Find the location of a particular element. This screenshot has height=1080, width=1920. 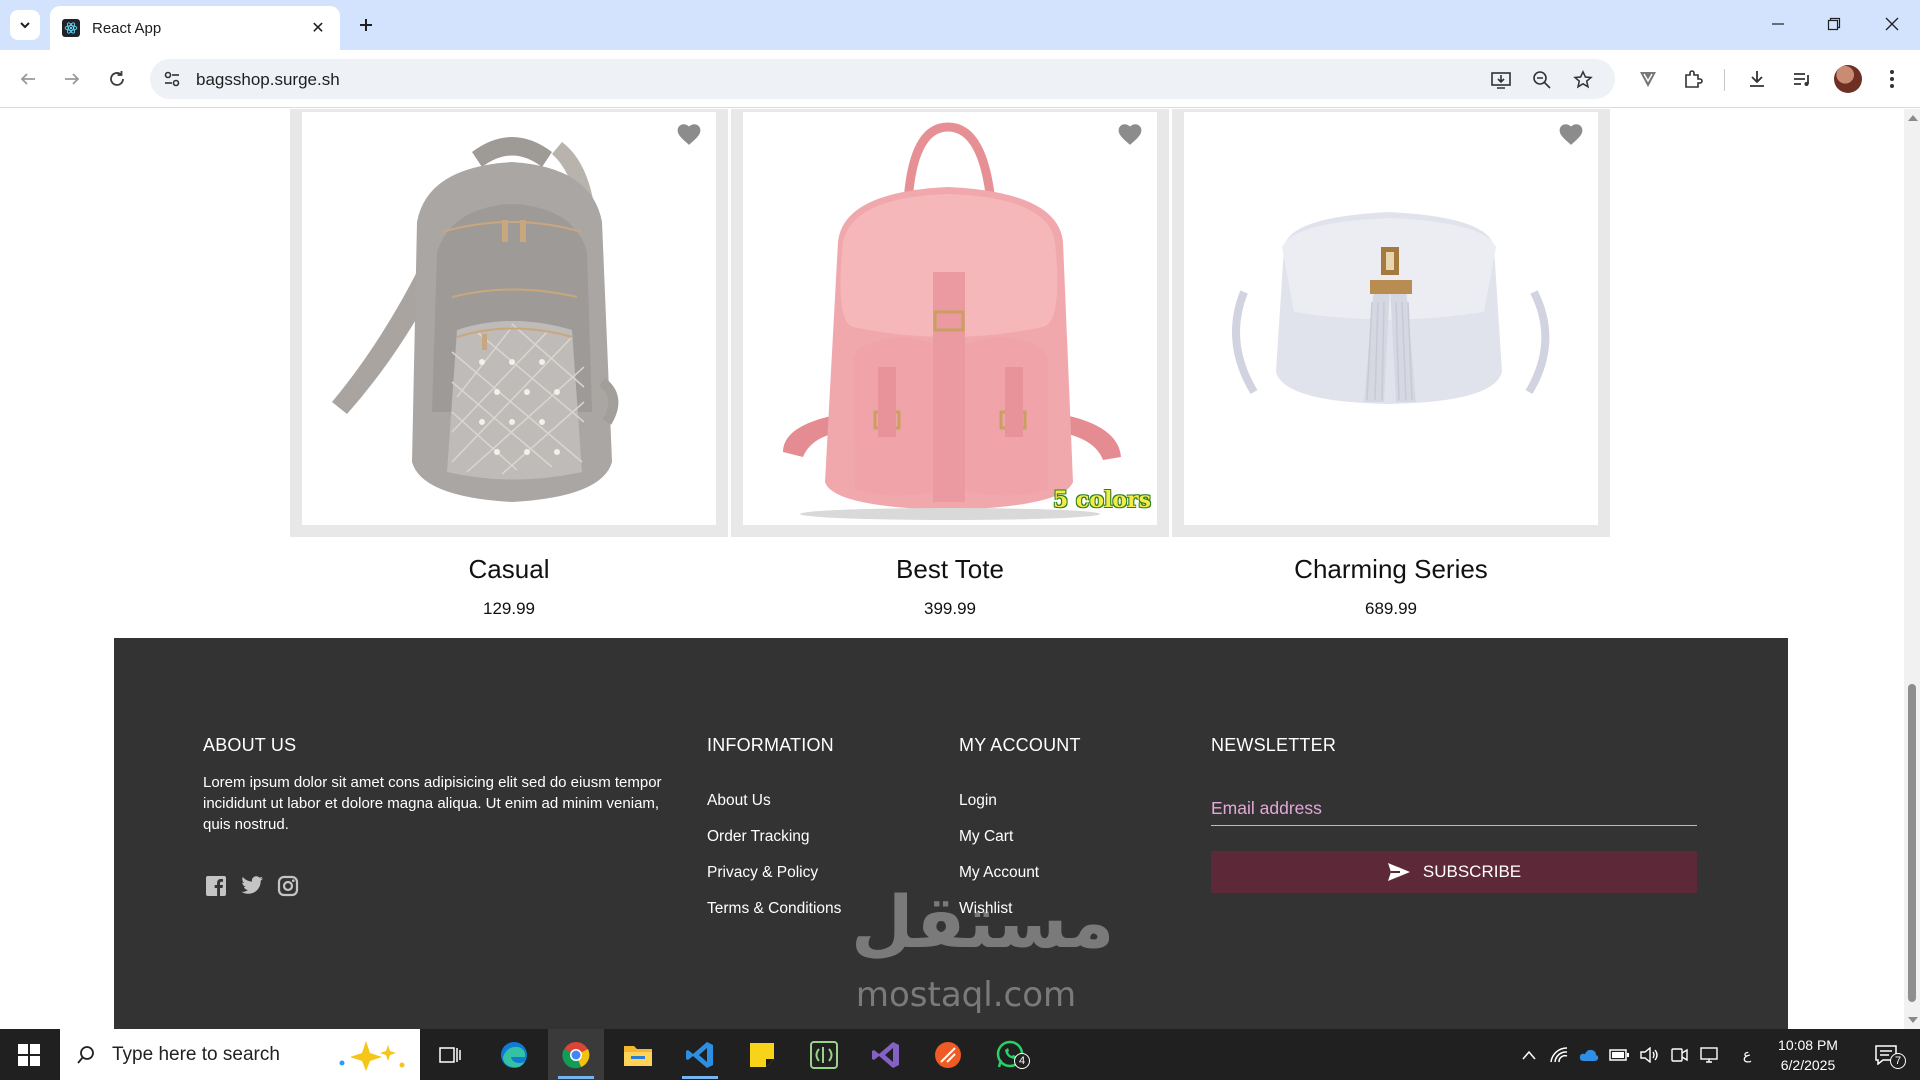

instagram-icon is located at coordinates (288, 886).